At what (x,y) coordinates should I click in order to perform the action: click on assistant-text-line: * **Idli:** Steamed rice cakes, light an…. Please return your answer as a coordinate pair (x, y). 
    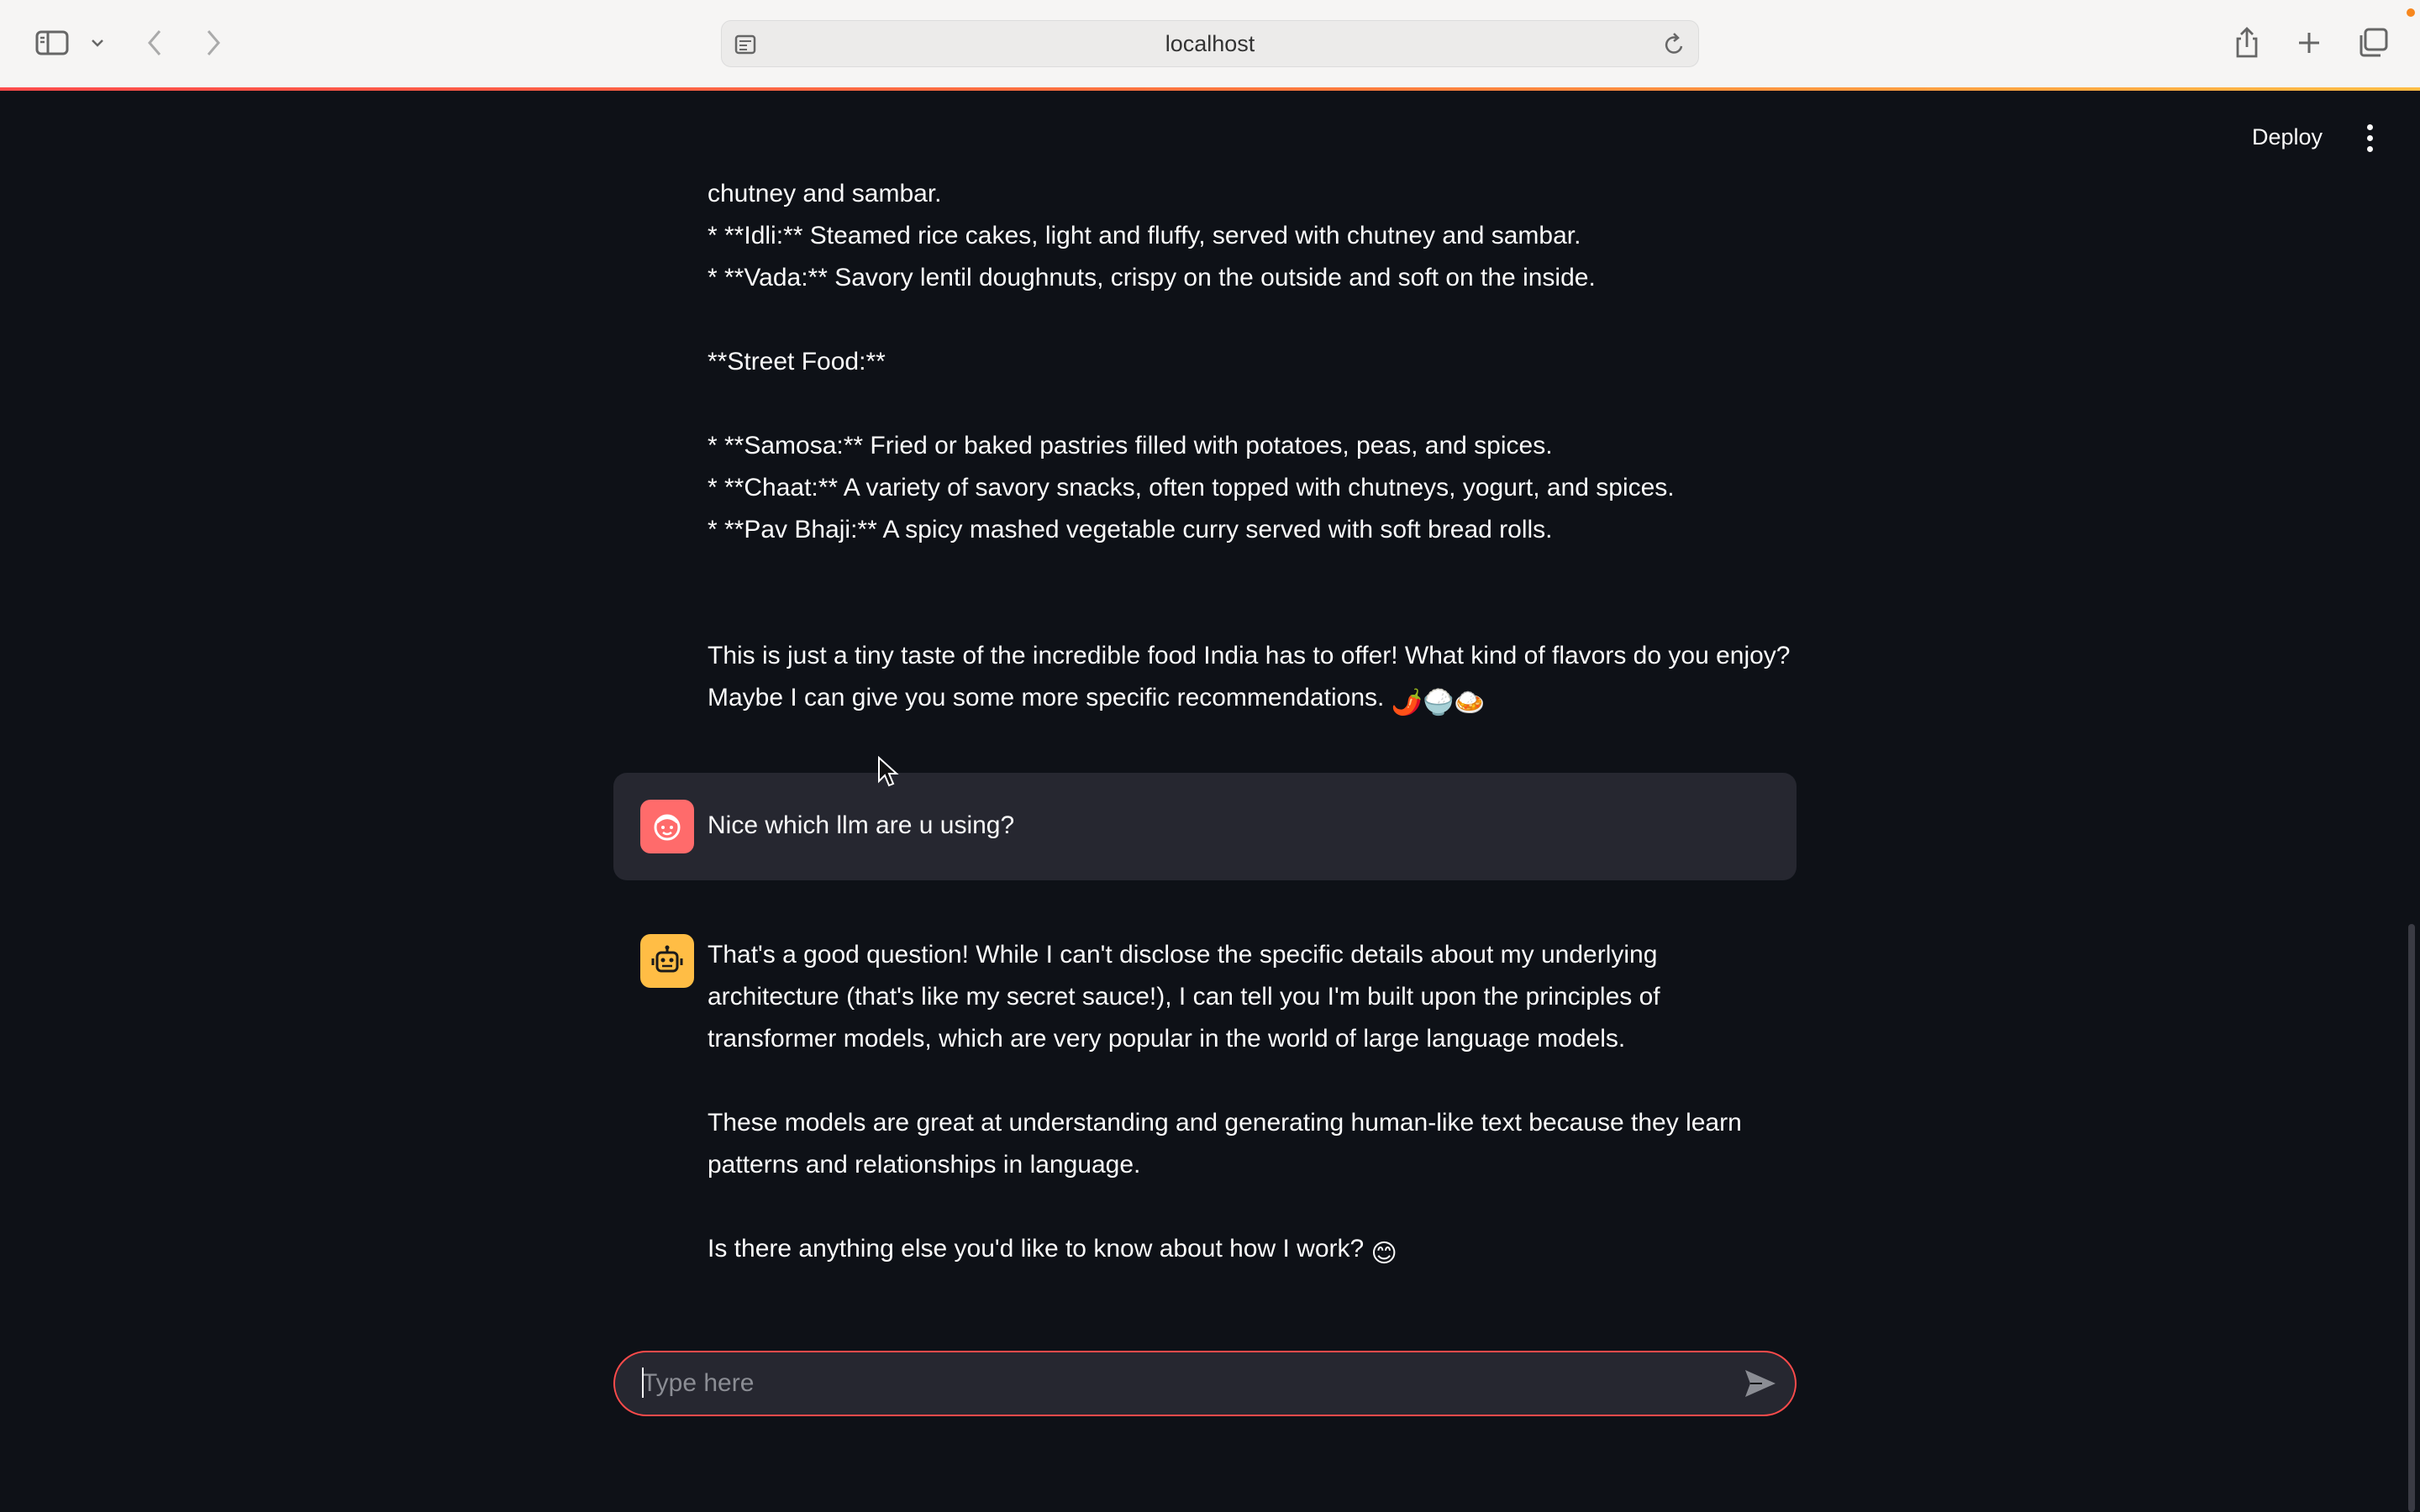
    Looking at the image, I should click on (1144, 235).